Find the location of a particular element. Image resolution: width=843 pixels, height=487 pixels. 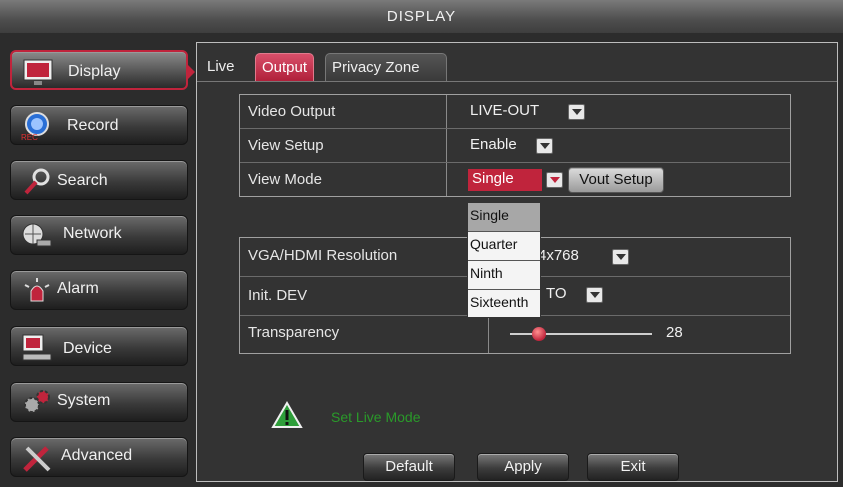

view-mode-option-sixteenth: Sixteenth is located at coordinates (504, 304).